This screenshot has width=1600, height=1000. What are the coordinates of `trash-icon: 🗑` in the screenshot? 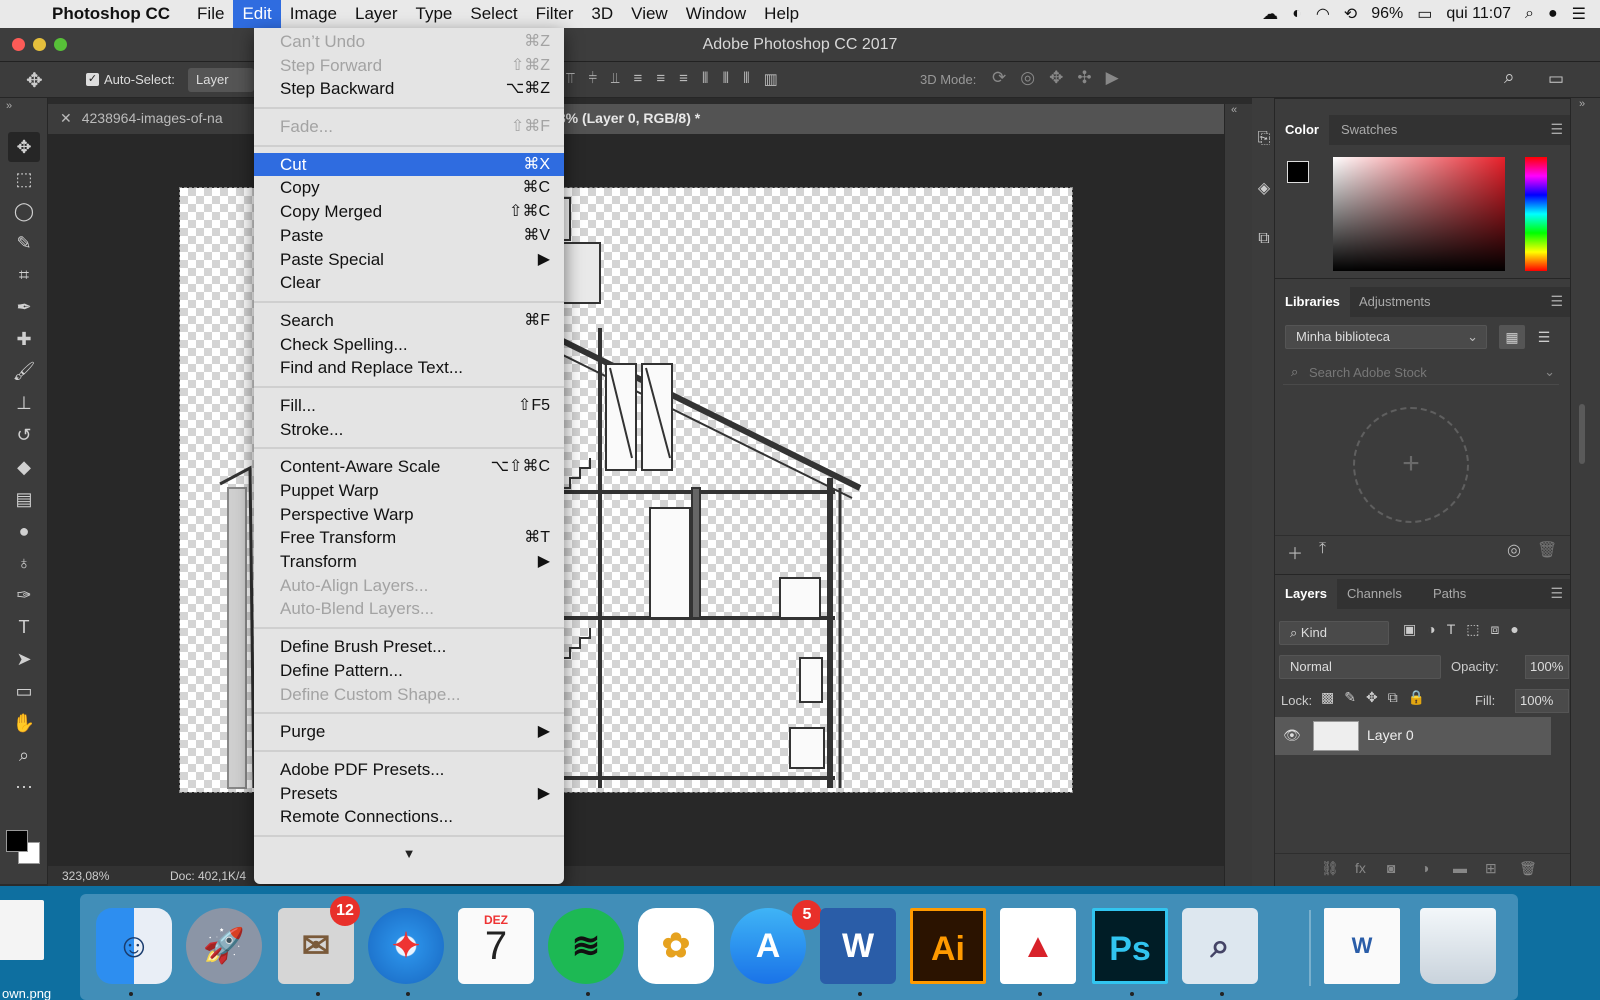 It's located at (1547, 550).